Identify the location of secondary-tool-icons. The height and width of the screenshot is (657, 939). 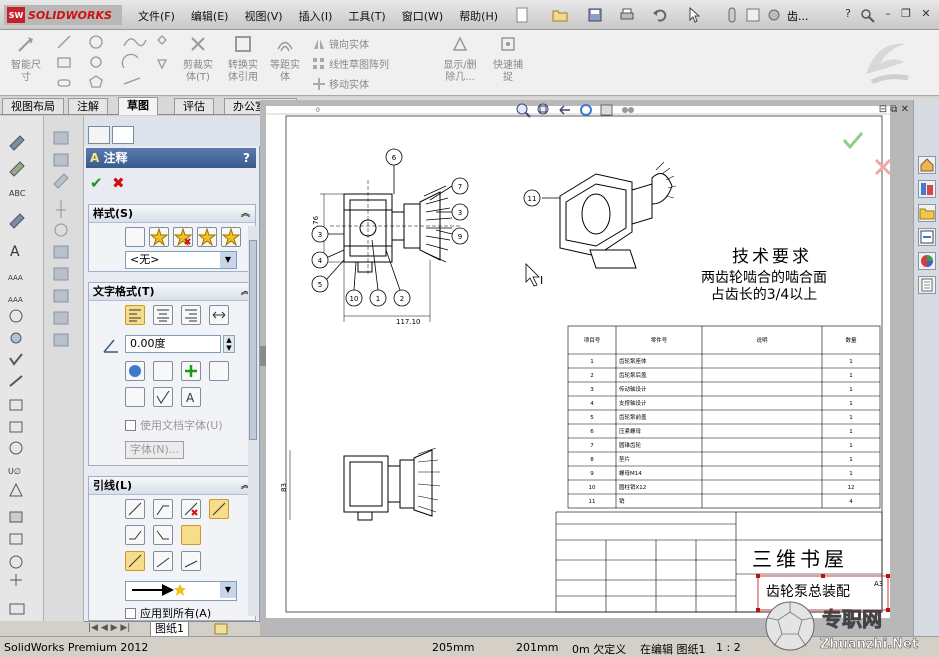
(64, 250).